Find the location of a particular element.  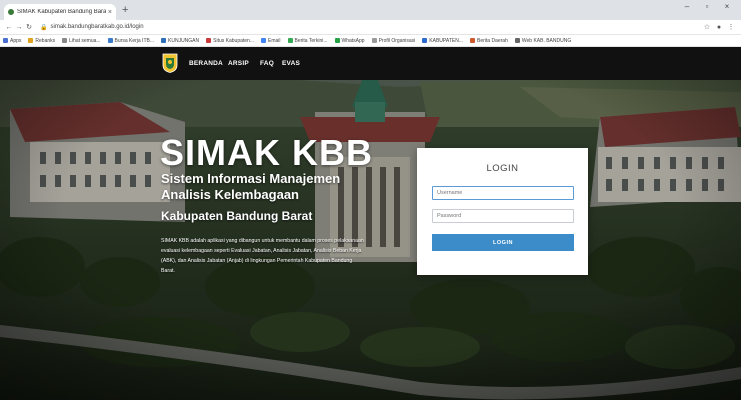

back-icon: ← is located at coordinates (9, 27).